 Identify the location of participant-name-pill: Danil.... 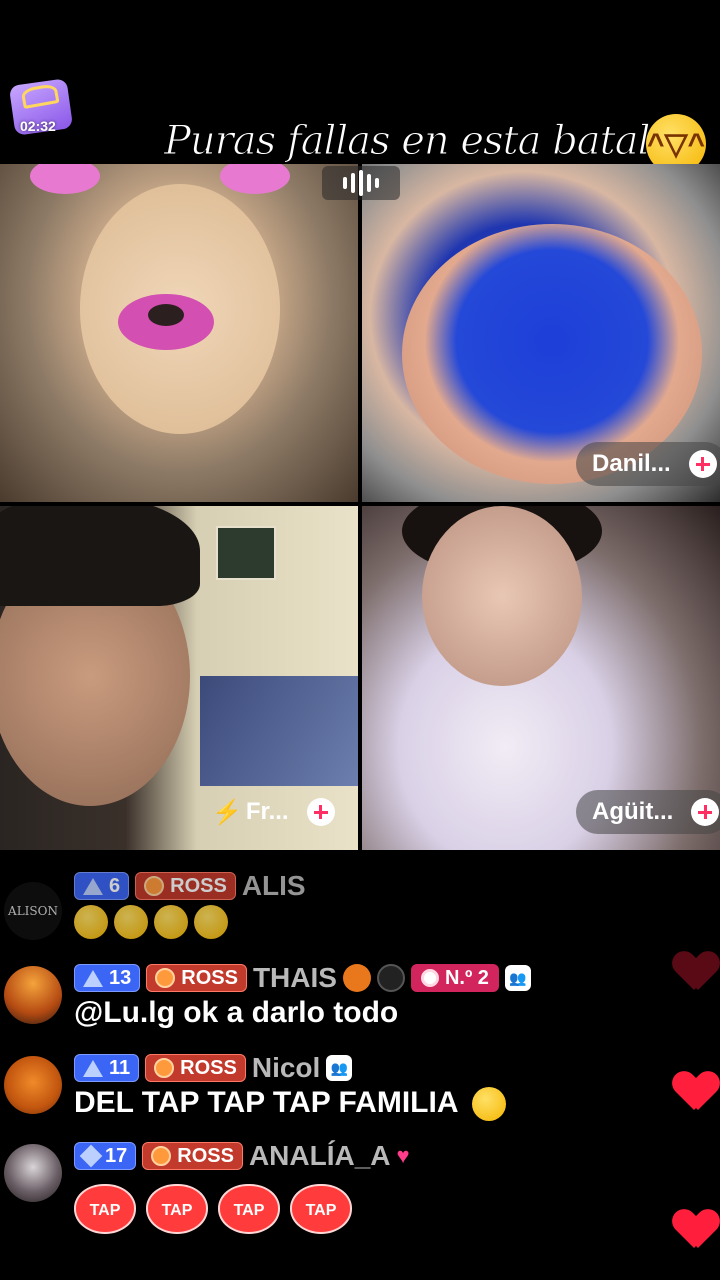
(648, 464).